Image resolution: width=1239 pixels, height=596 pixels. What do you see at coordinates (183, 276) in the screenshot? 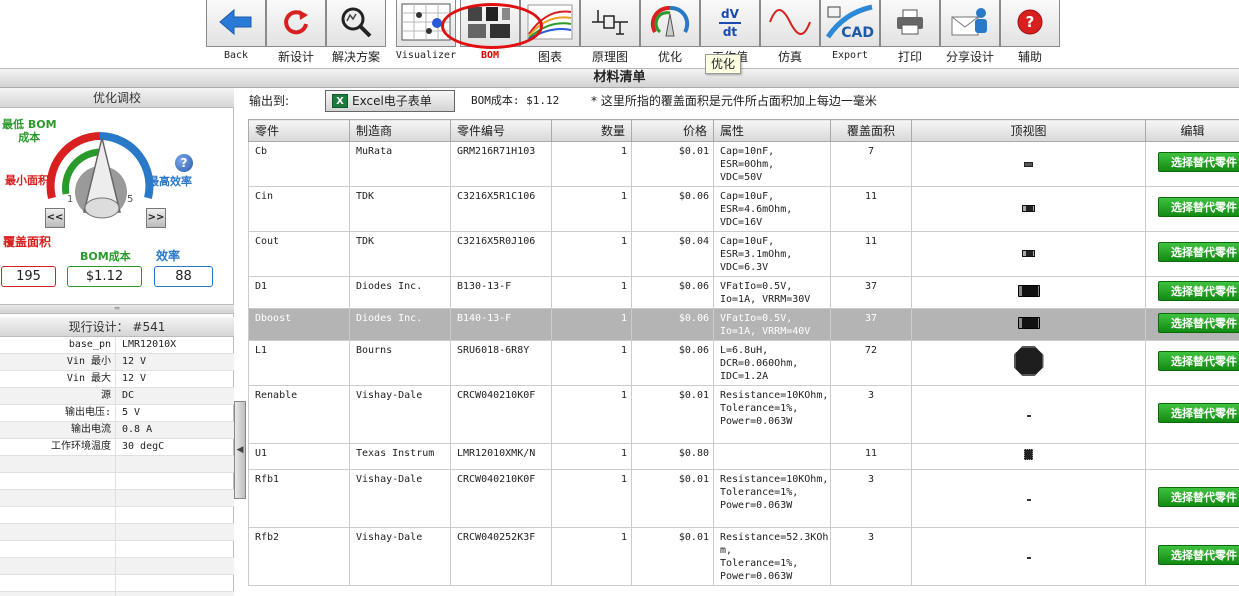
I see `metric-efficiency-value: 88` at bounding box center [183, 276].